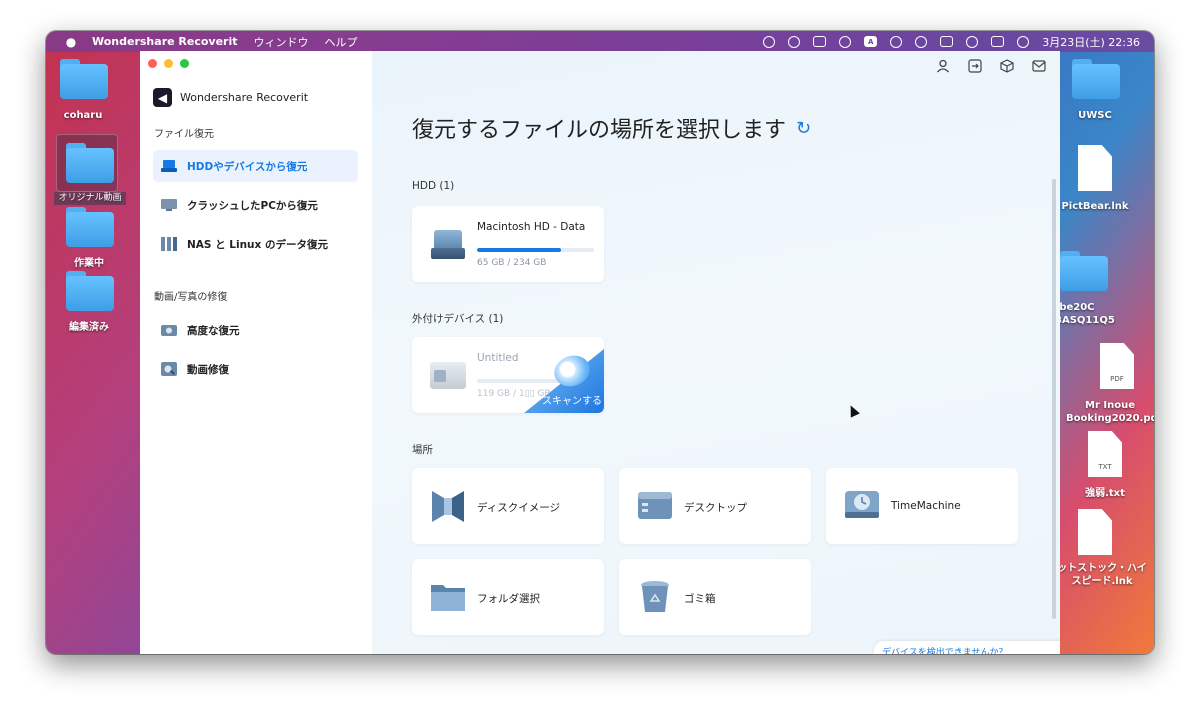  What do you see at coordinates (943, 66) in the screenshot?
I see `account-icon` at bounding box center [943, 66].